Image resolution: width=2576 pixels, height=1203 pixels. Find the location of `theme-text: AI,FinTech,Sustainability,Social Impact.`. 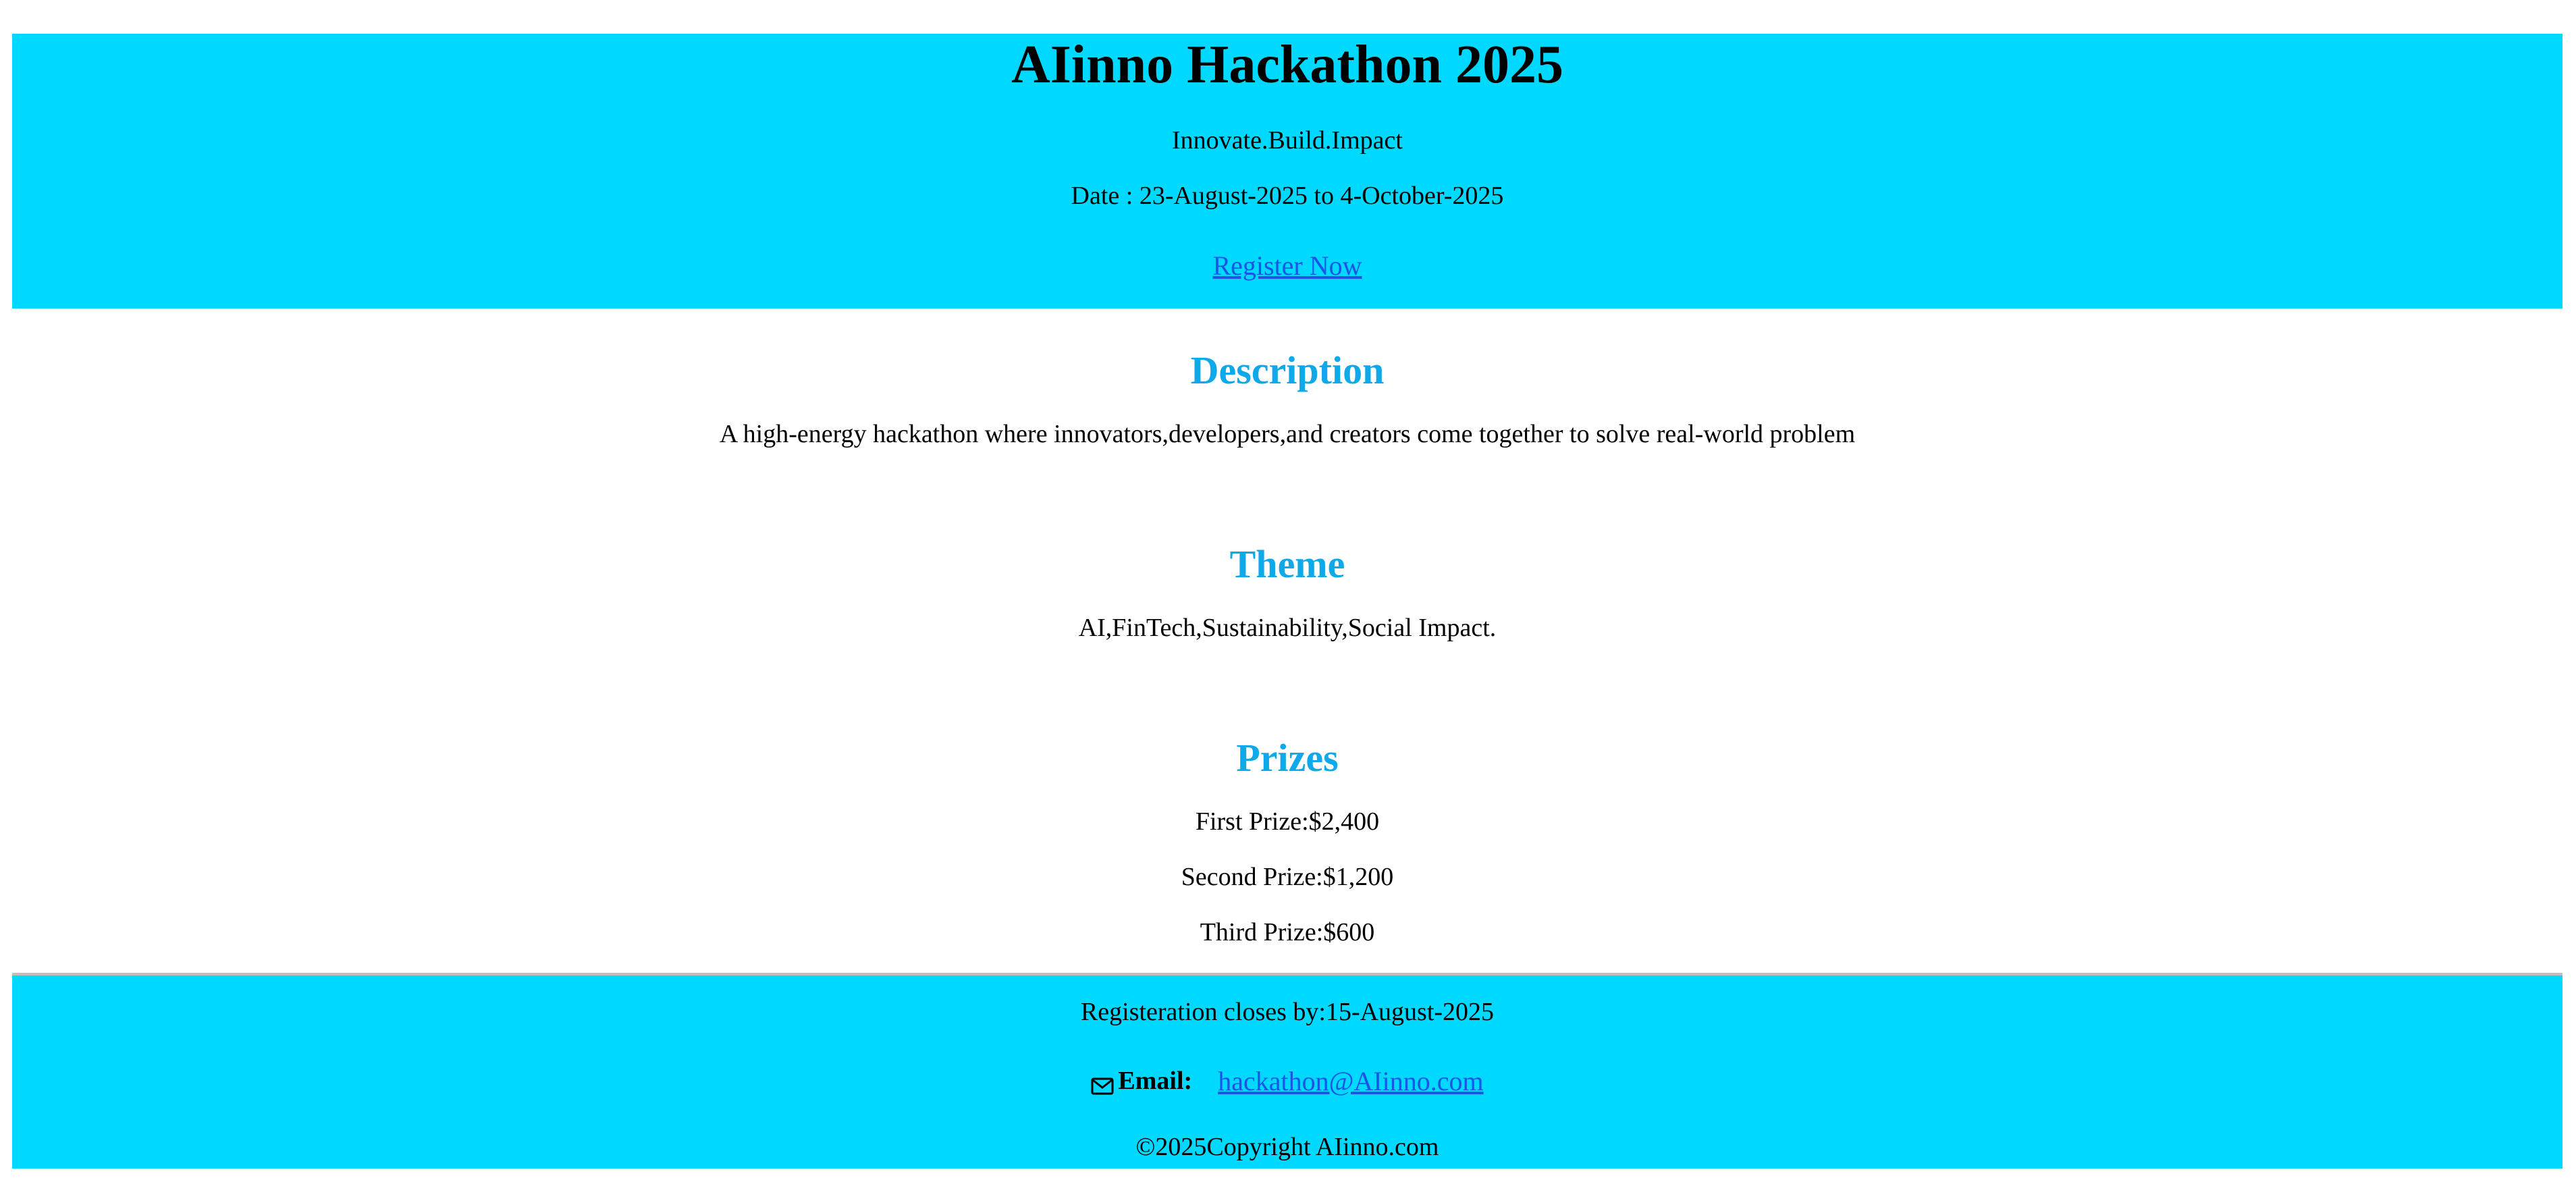

theme-text: AI,FinTech,Sustainability,Social Impact. is located at coordinates (1287, 628).